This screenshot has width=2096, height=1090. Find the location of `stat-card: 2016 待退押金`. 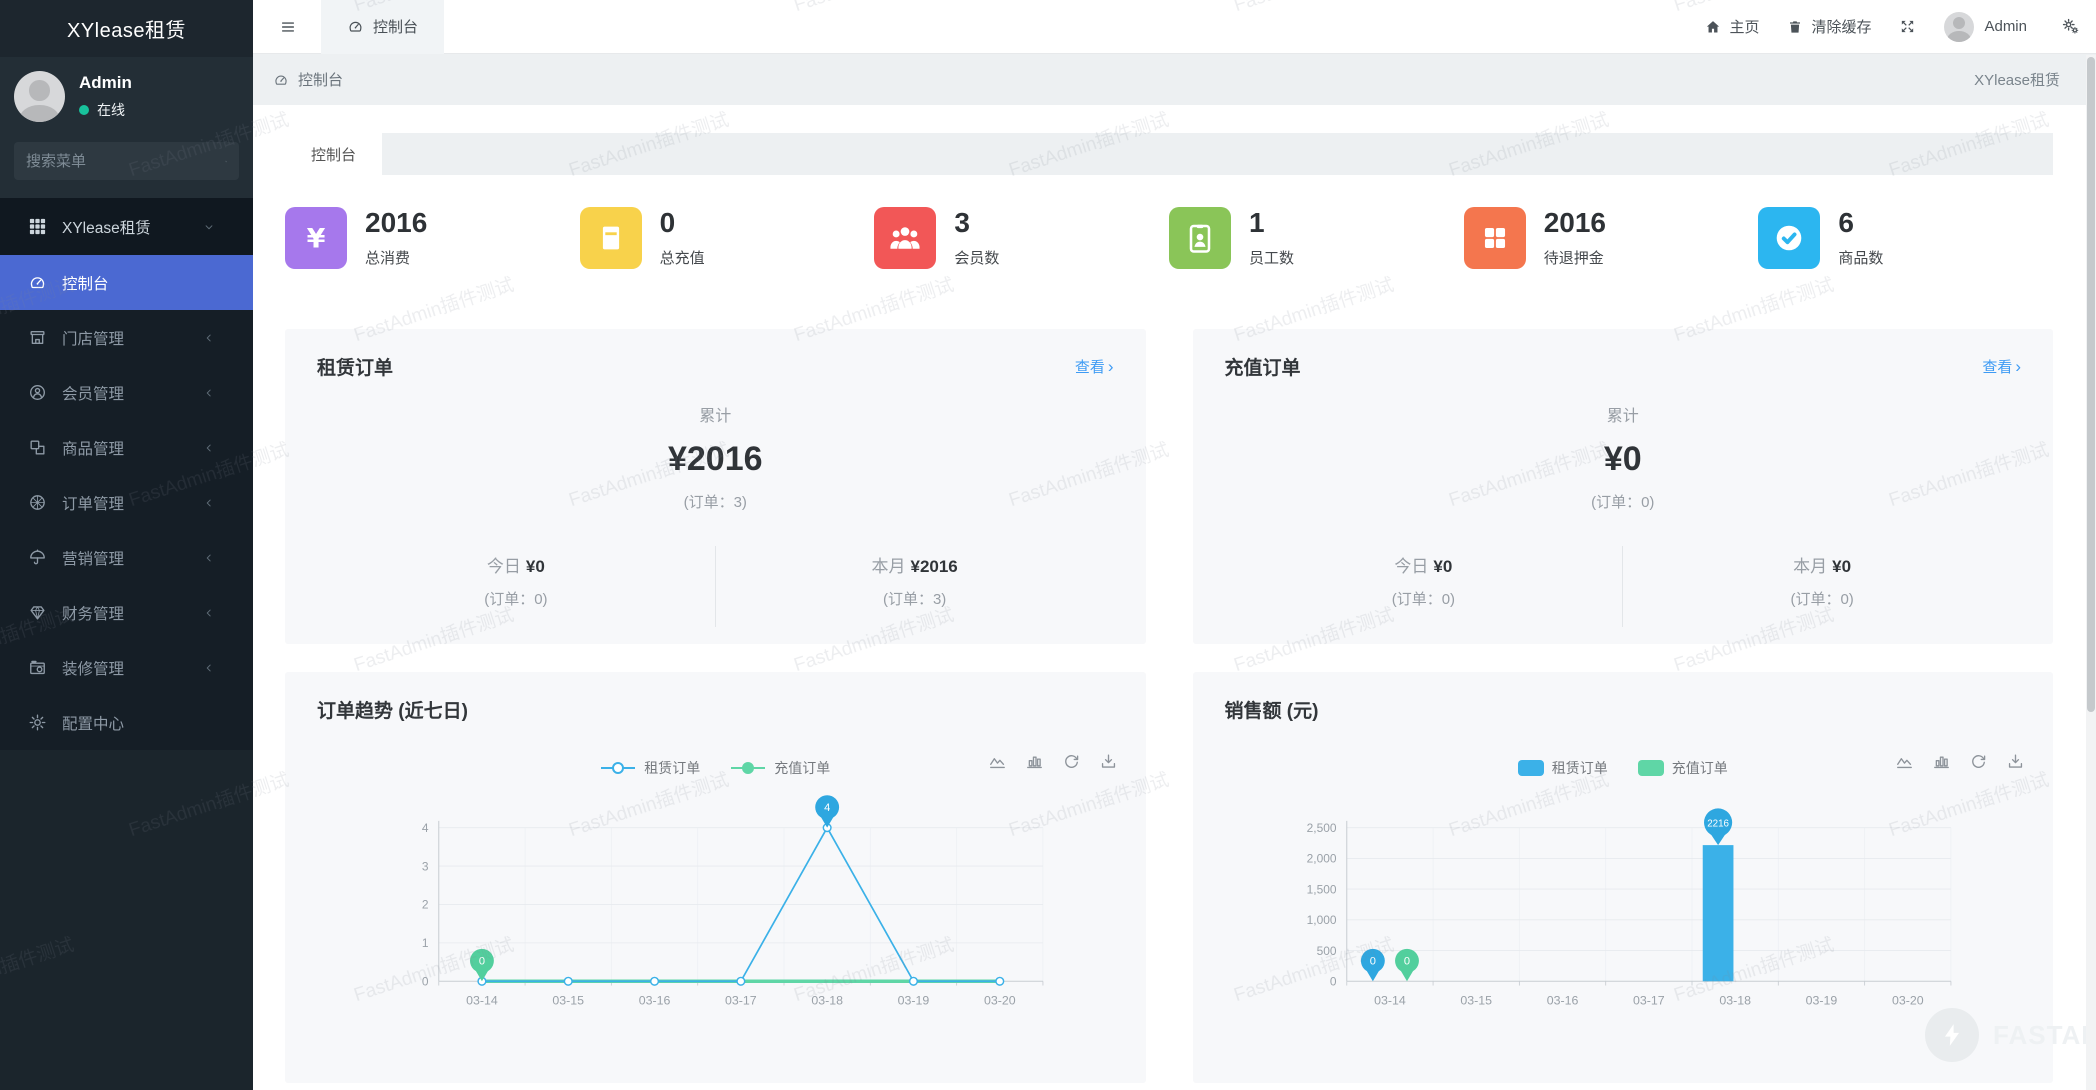

stat-card: 2016 待退押金 is located at coordinates (1611, 238).